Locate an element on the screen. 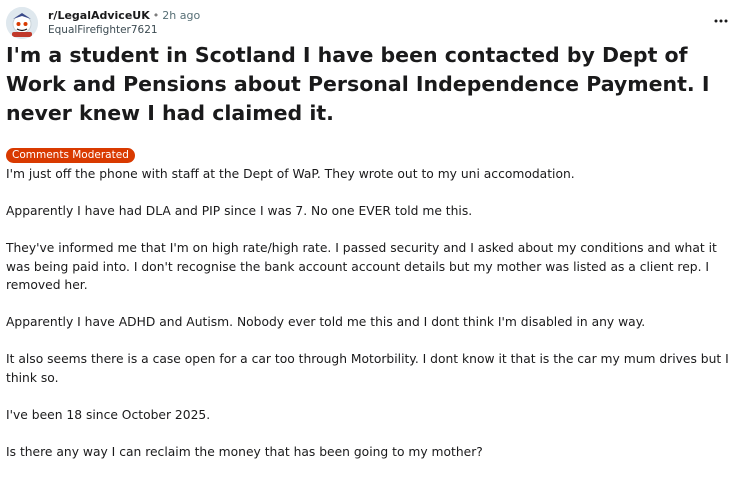  author-link: EqualFirefighter7621 is located at coordinates (103, 30).